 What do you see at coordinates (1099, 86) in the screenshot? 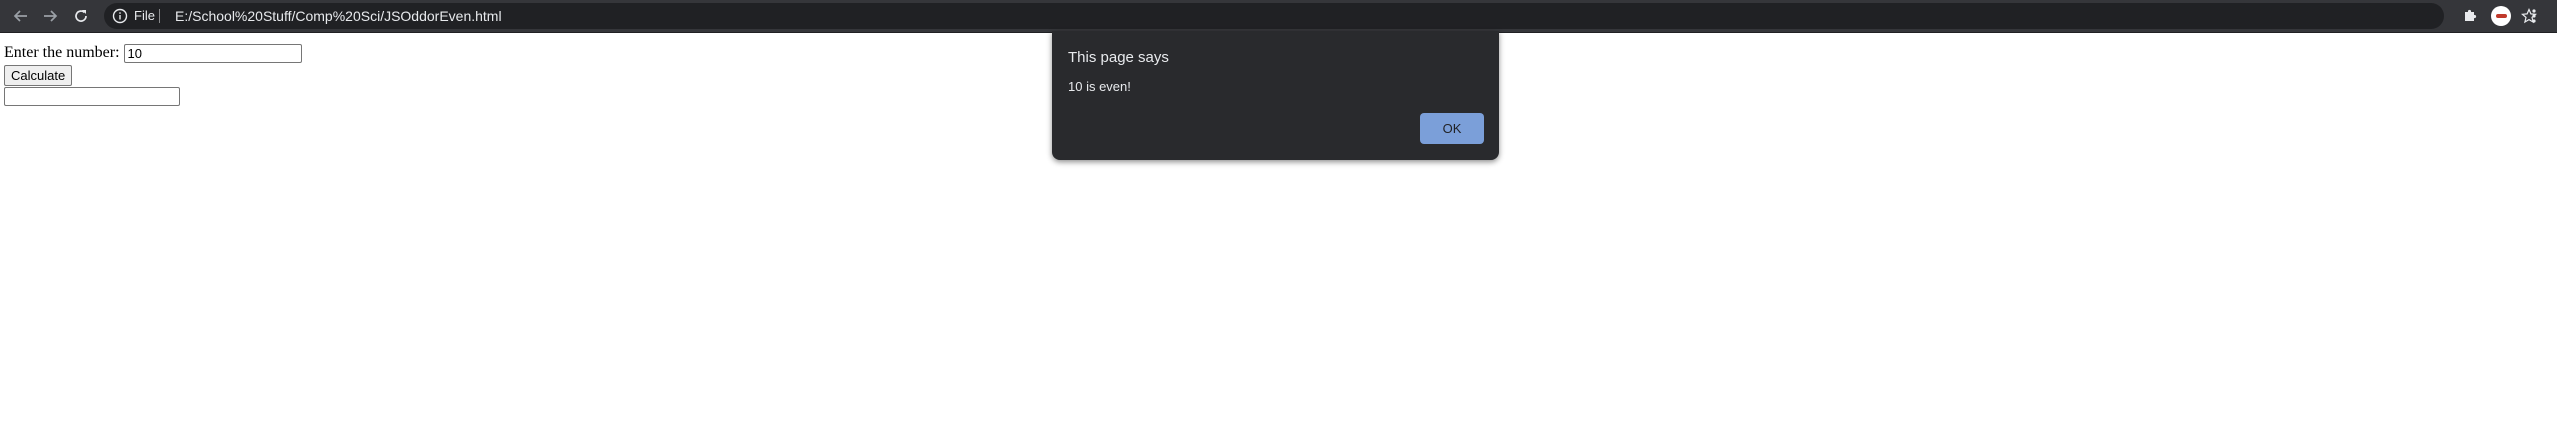
I see `dialog-message: 10 is even!` at bounding box center [1099, 86].